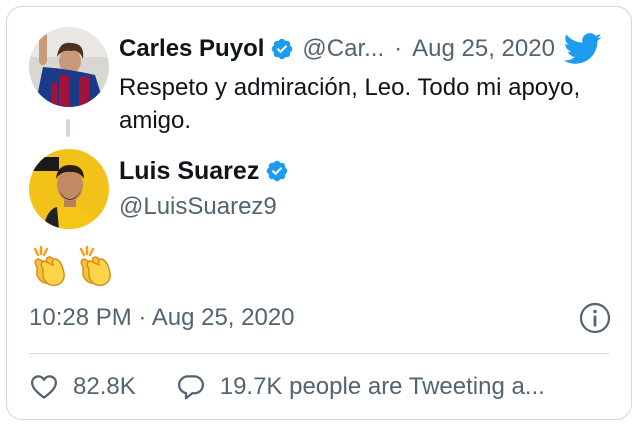 The height and width of the screenshot is (429, 640). I want to click on quoted-author-avatar, so click(69, 67).